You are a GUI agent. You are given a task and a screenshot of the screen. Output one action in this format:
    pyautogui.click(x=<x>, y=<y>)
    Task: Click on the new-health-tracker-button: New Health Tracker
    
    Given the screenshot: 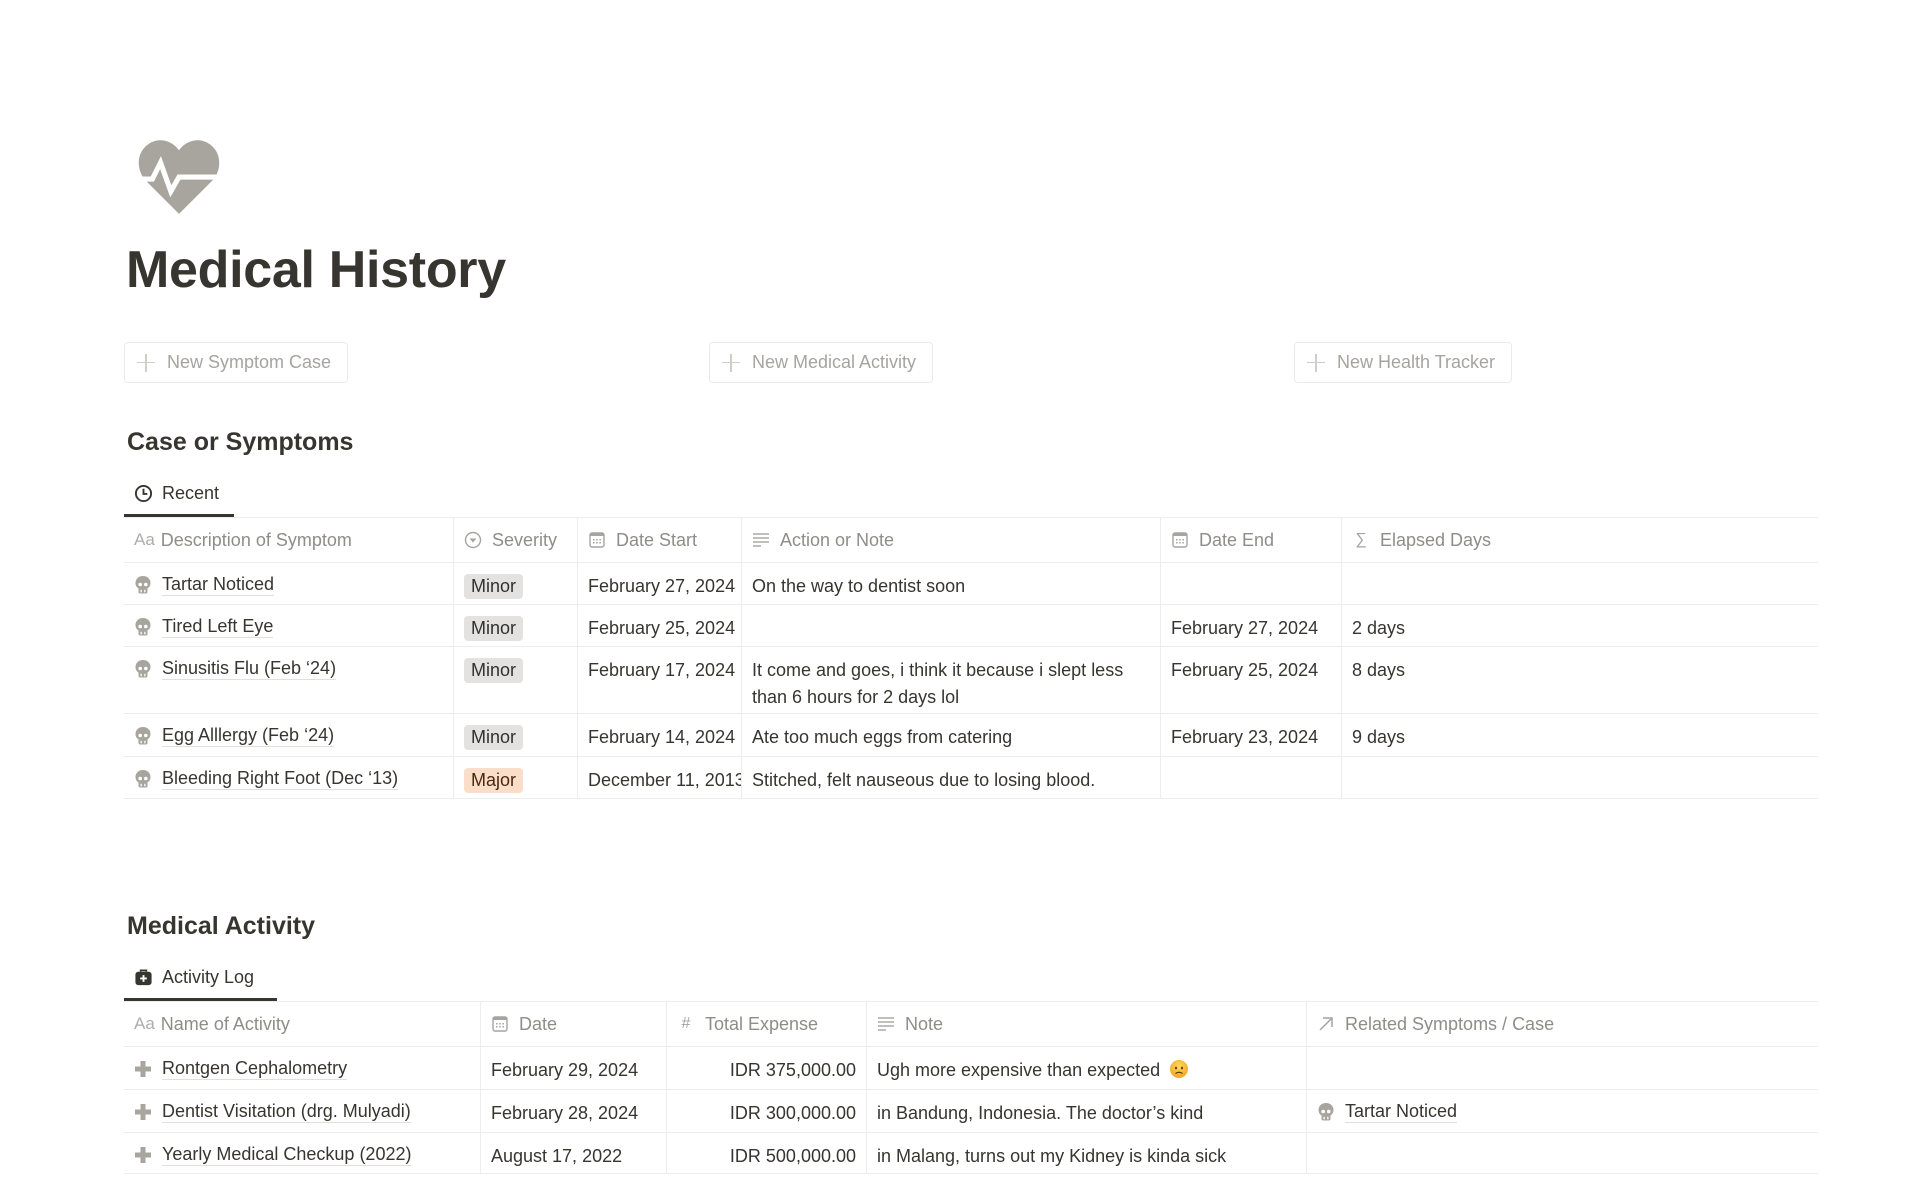 What is the action you would take?
    pyautogui.click(x=1403, y=362)
    